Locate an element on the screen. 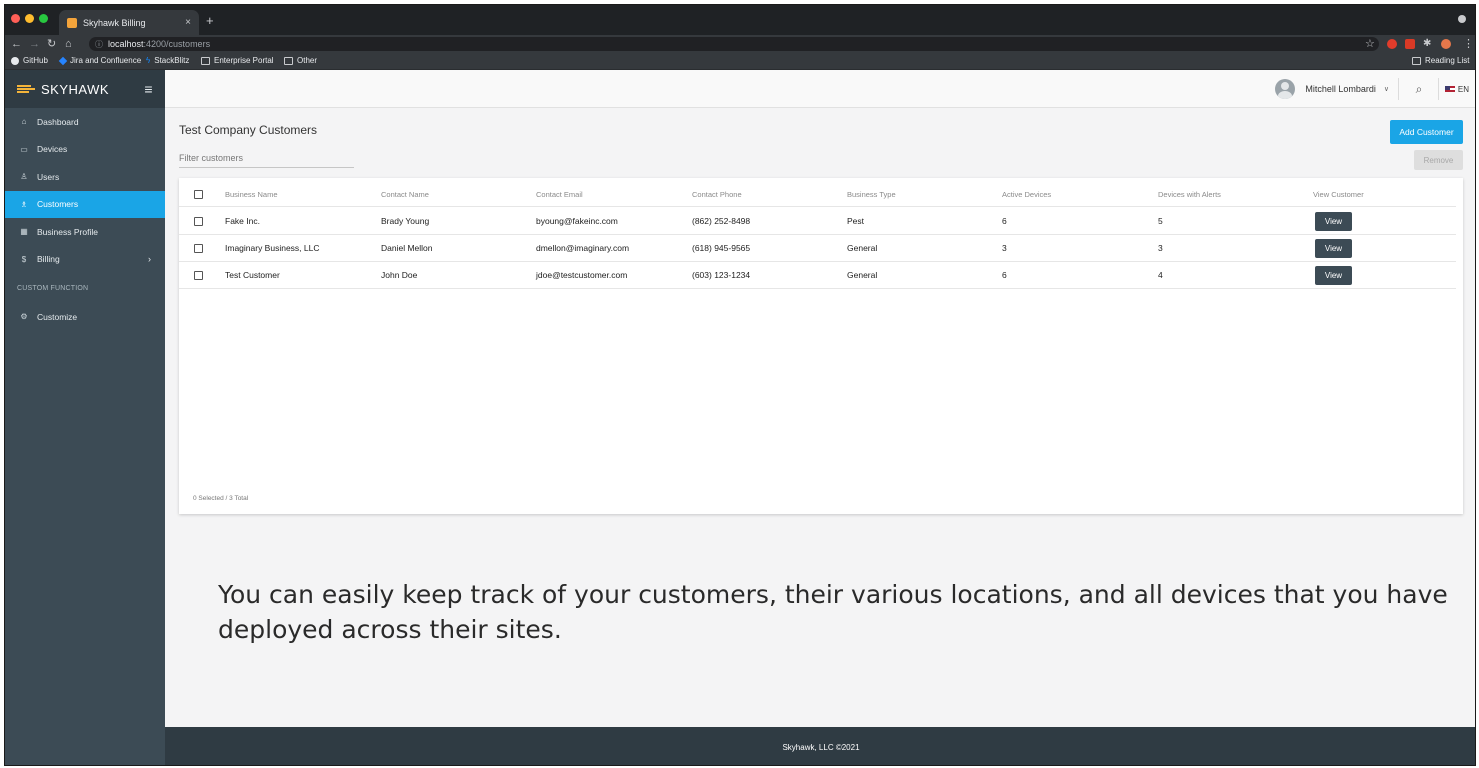  minimize-window-button is located at coordinates (29, 18).